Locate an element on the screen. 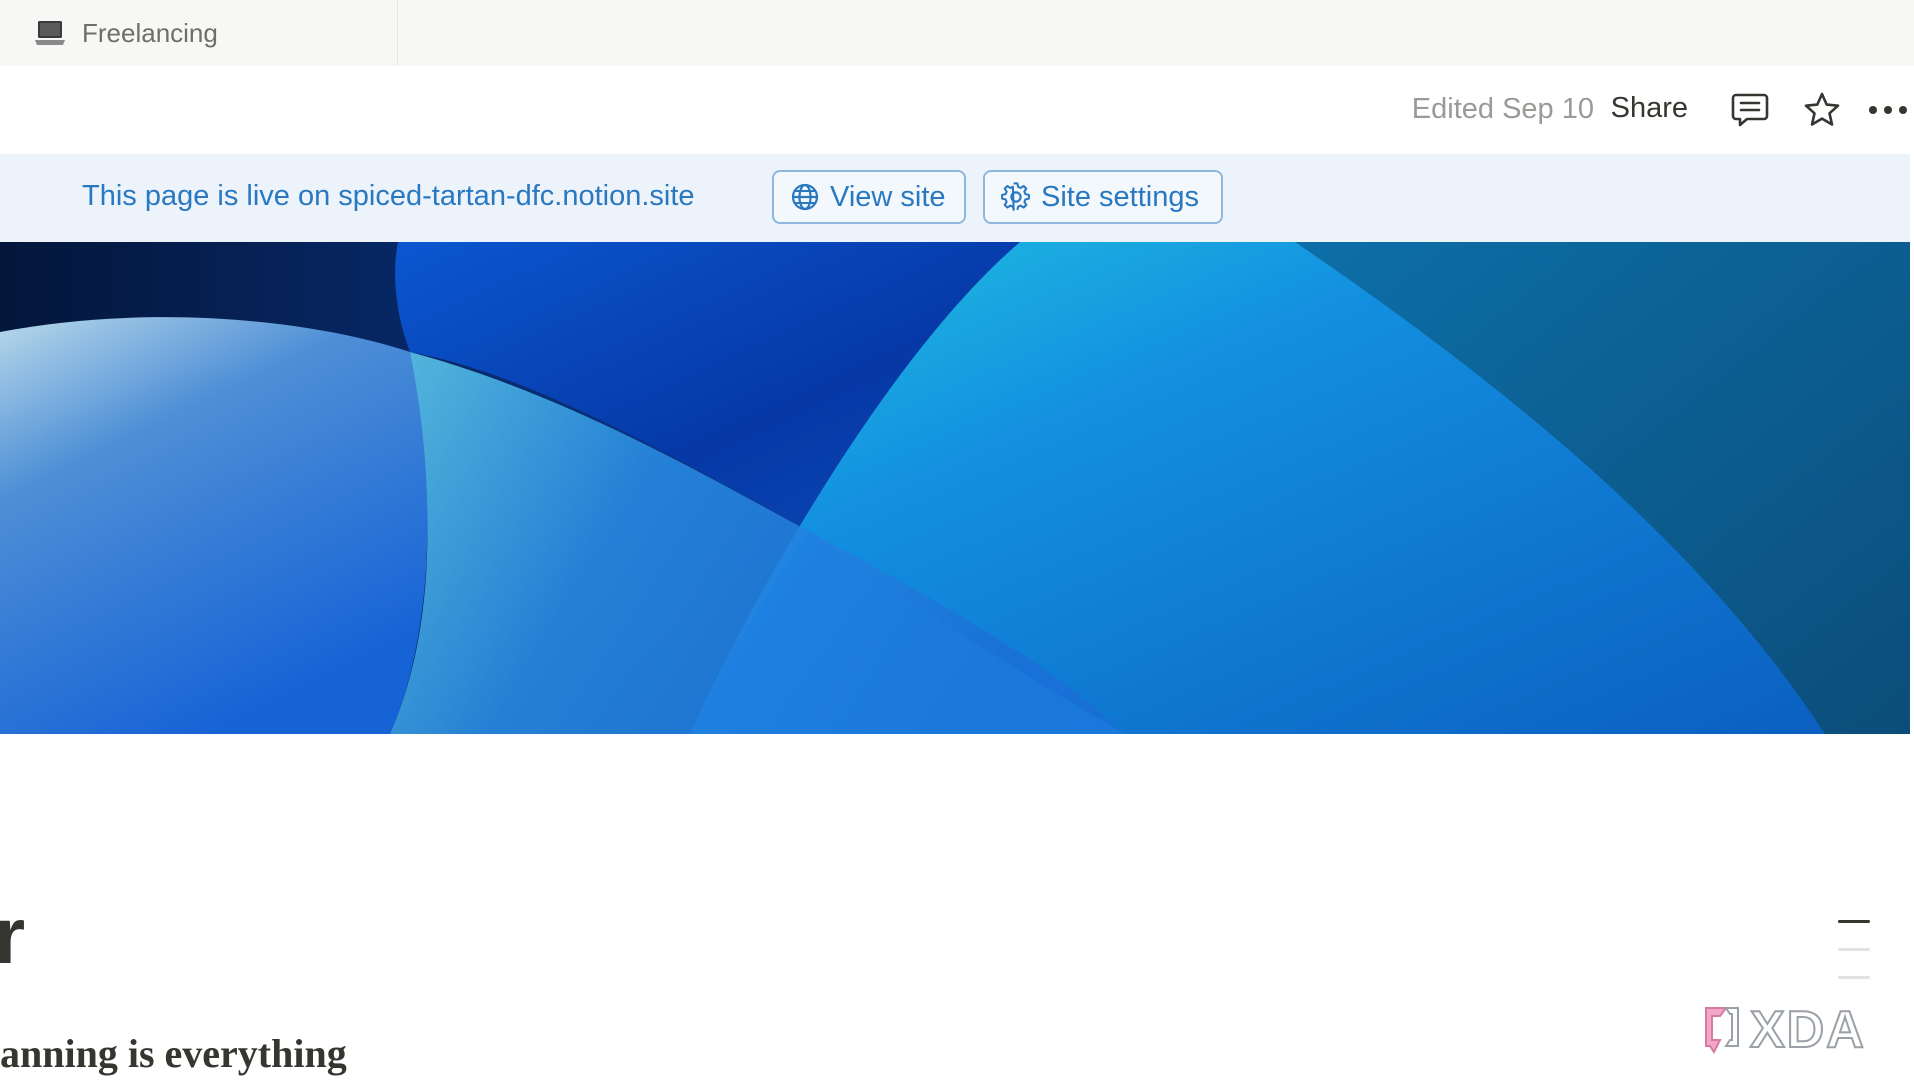 The width and height of the screenshot is (1914, 1092). table-of-contents-indicator is located at coordinates (1855, 952).